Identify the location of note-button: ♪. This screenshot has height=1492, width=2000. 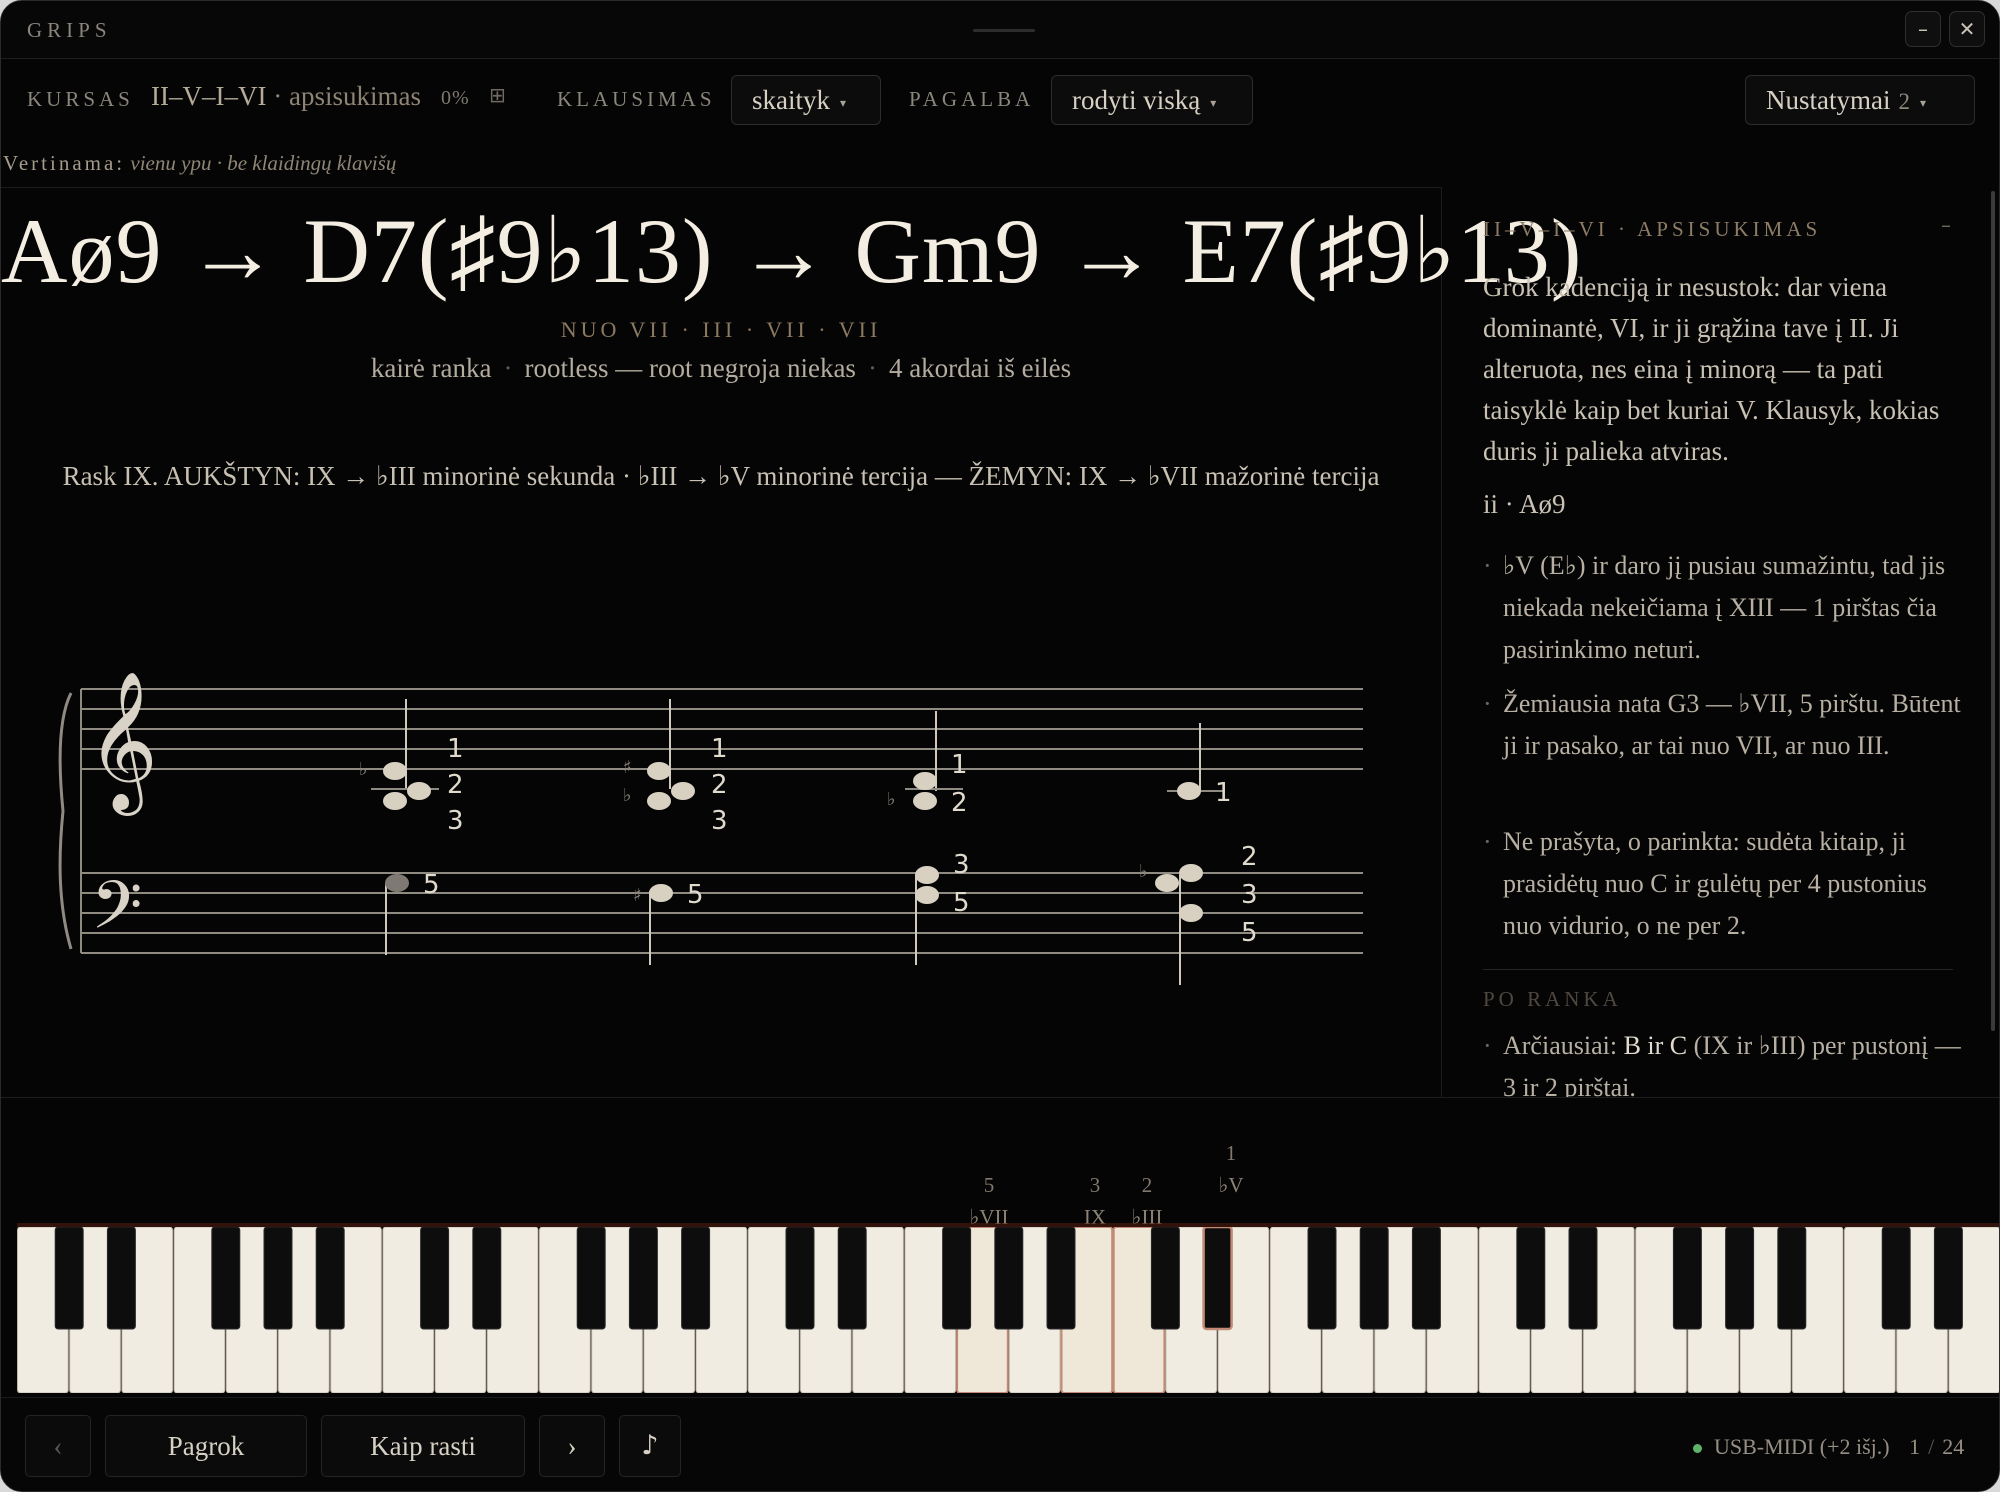
(650, 1446).